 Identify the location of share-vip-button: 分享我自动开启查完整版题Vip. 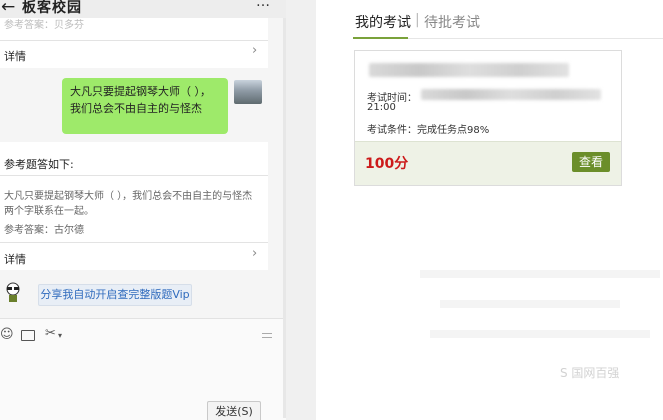
(115, 295).